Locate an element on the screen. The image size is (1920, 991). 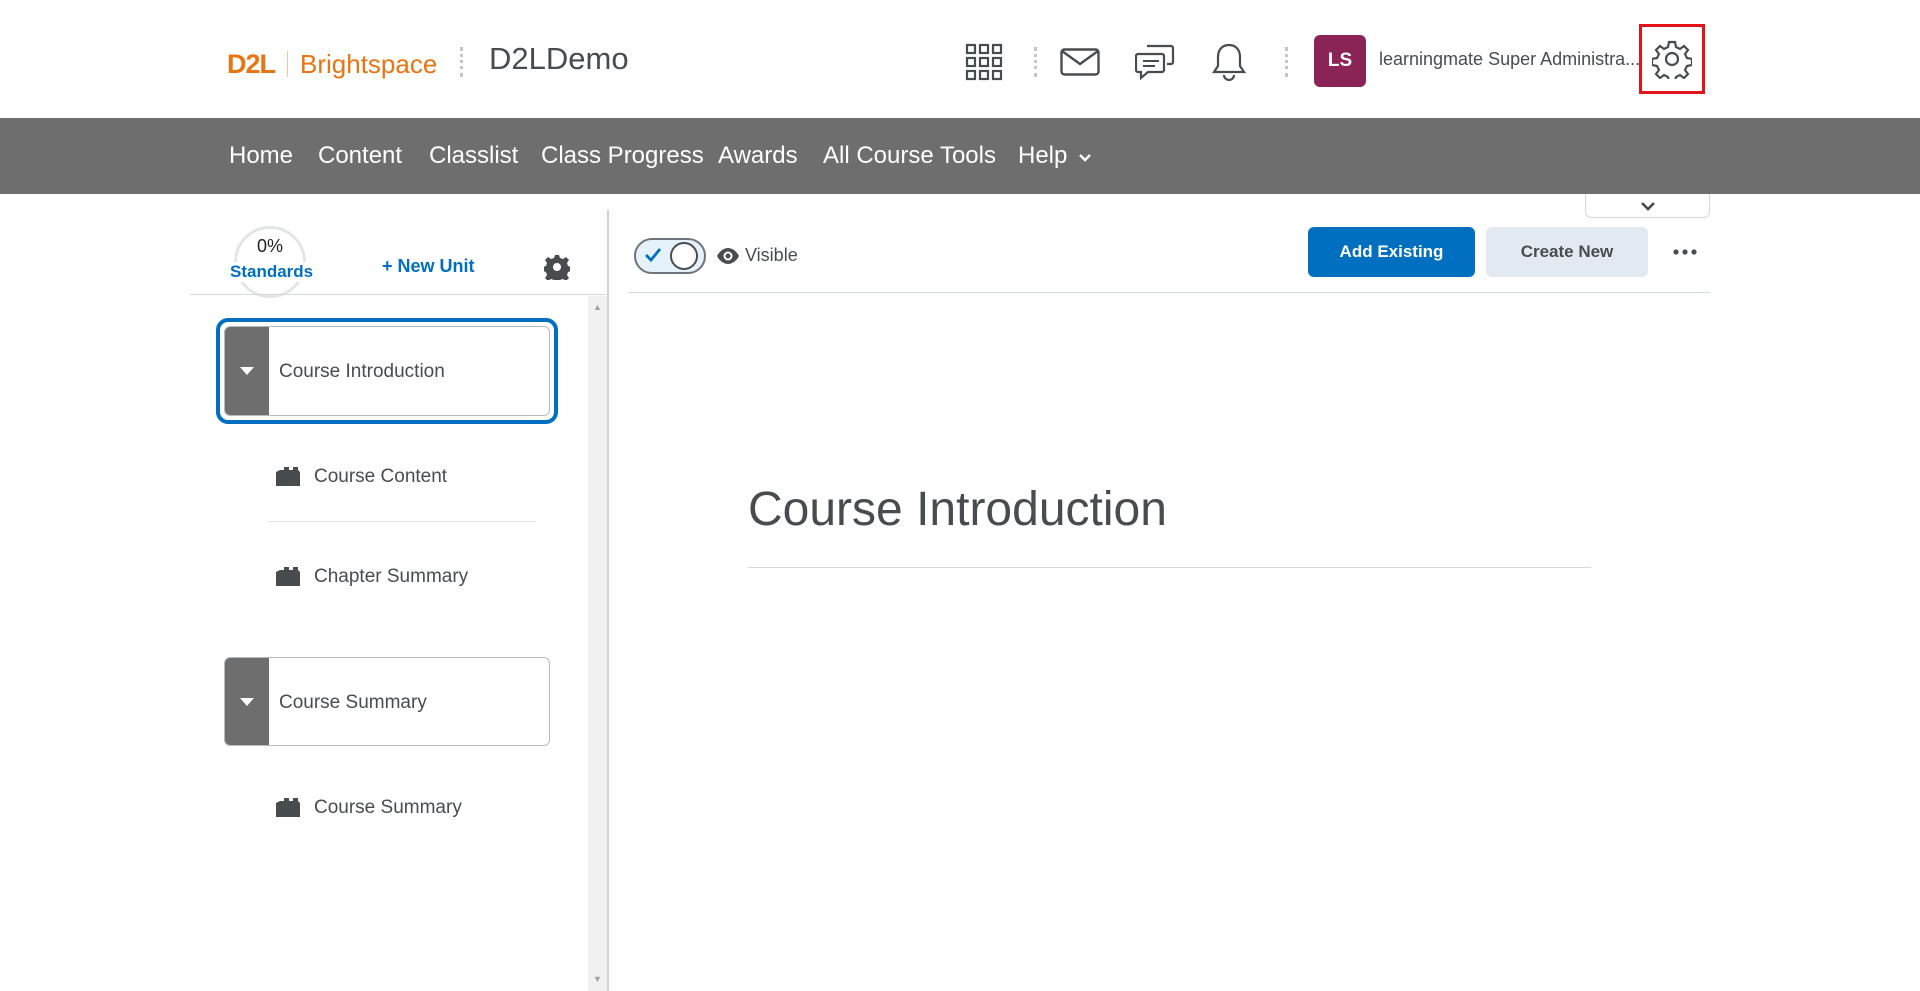
lesson-divider is located at coordinates (402, 521).